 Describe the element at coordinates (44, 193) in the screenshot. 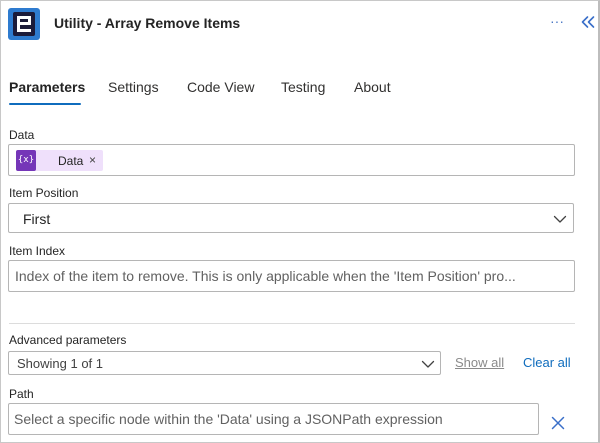

I see `item-position-label: Item Position` at that location.